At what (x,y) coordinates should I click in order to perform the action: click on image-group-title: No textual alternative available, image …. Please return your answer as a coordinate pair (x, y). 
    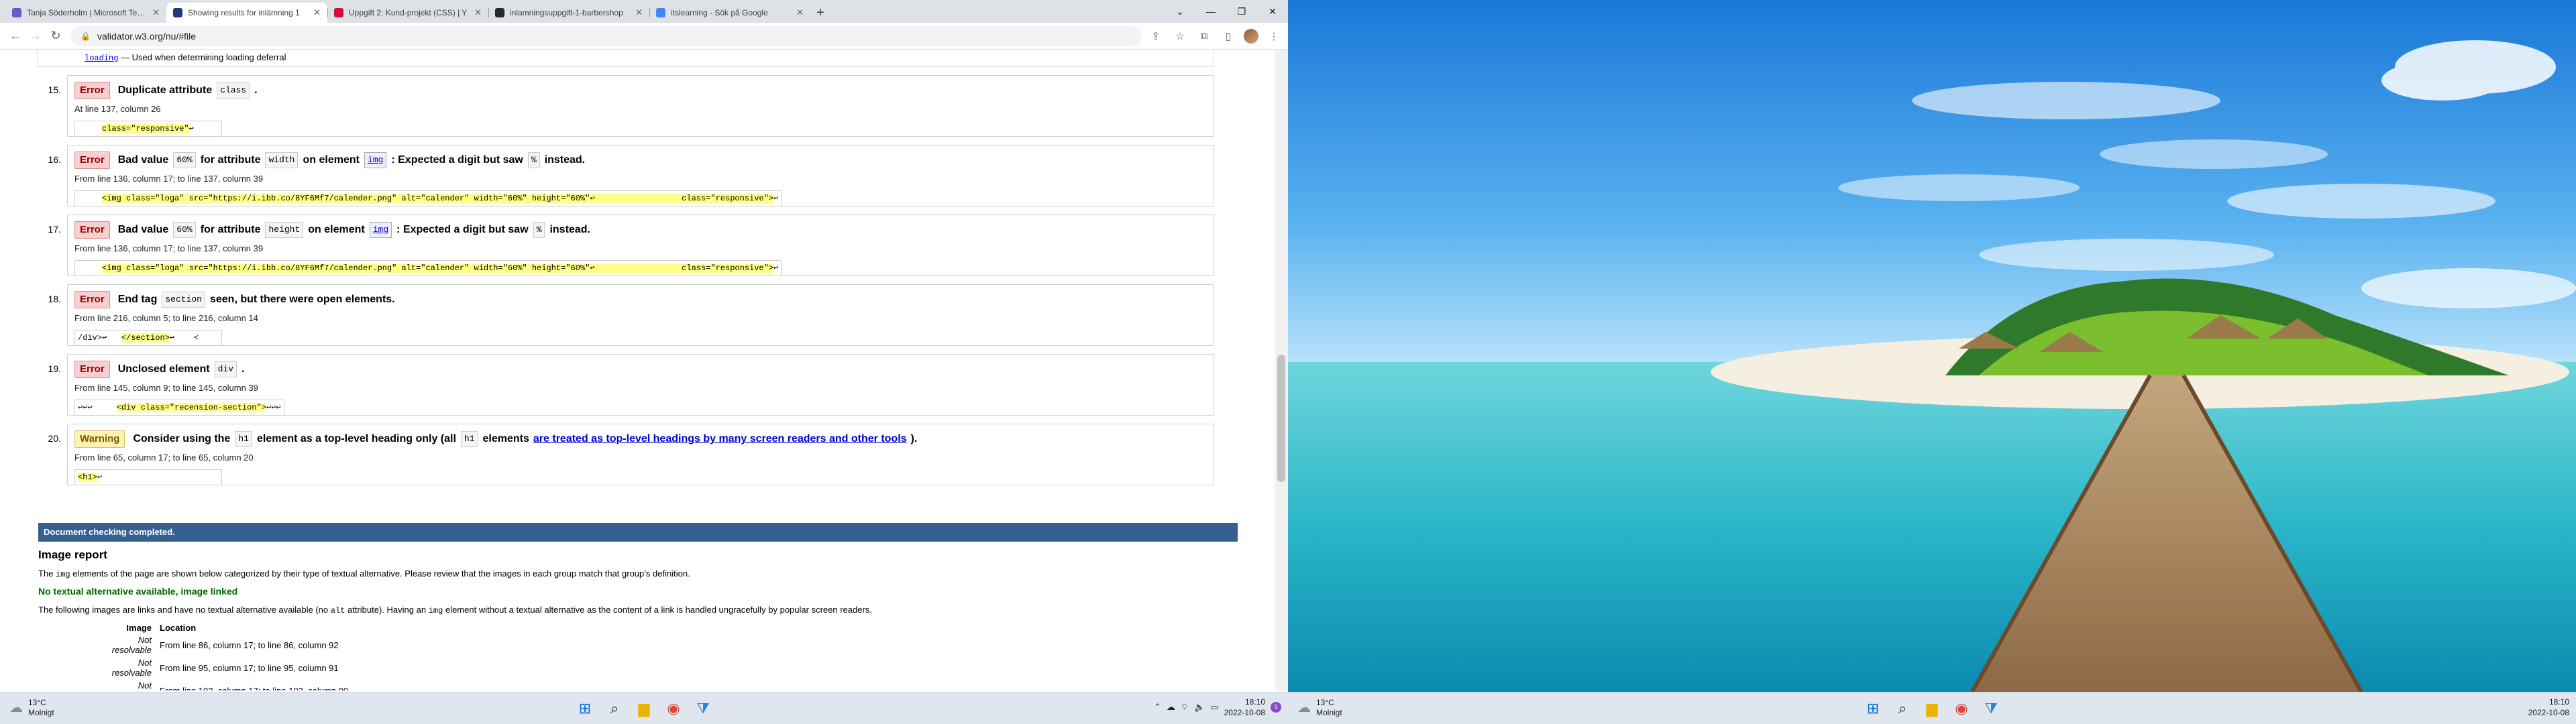
    Looking at the image, I should click on (138, 591).